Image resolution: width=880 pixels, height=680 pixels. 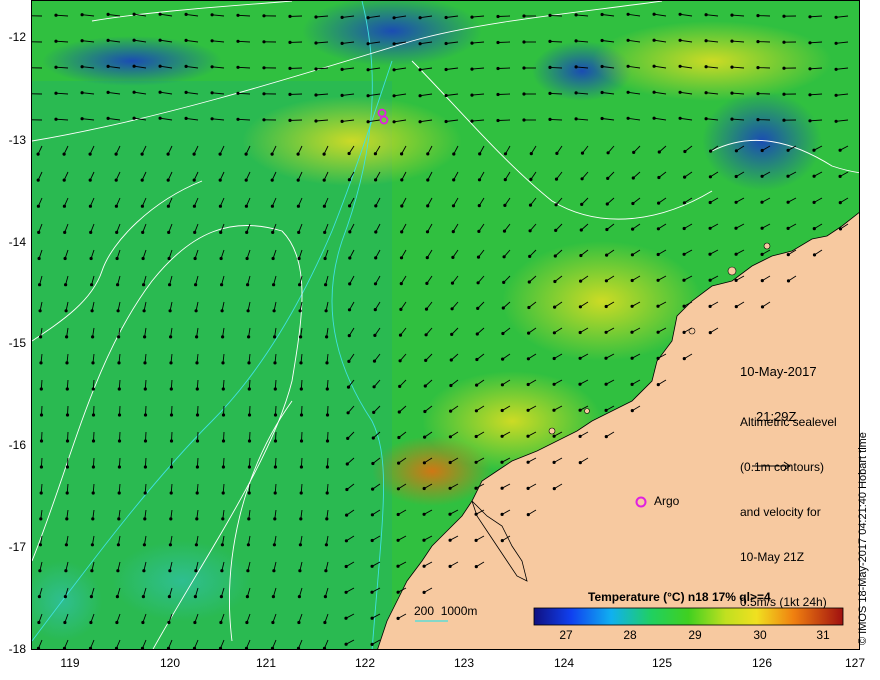 What do you see at coordinates (556, 67) in the screenshot?
I see `velocity-arrow` at bounding box center [556, 67].